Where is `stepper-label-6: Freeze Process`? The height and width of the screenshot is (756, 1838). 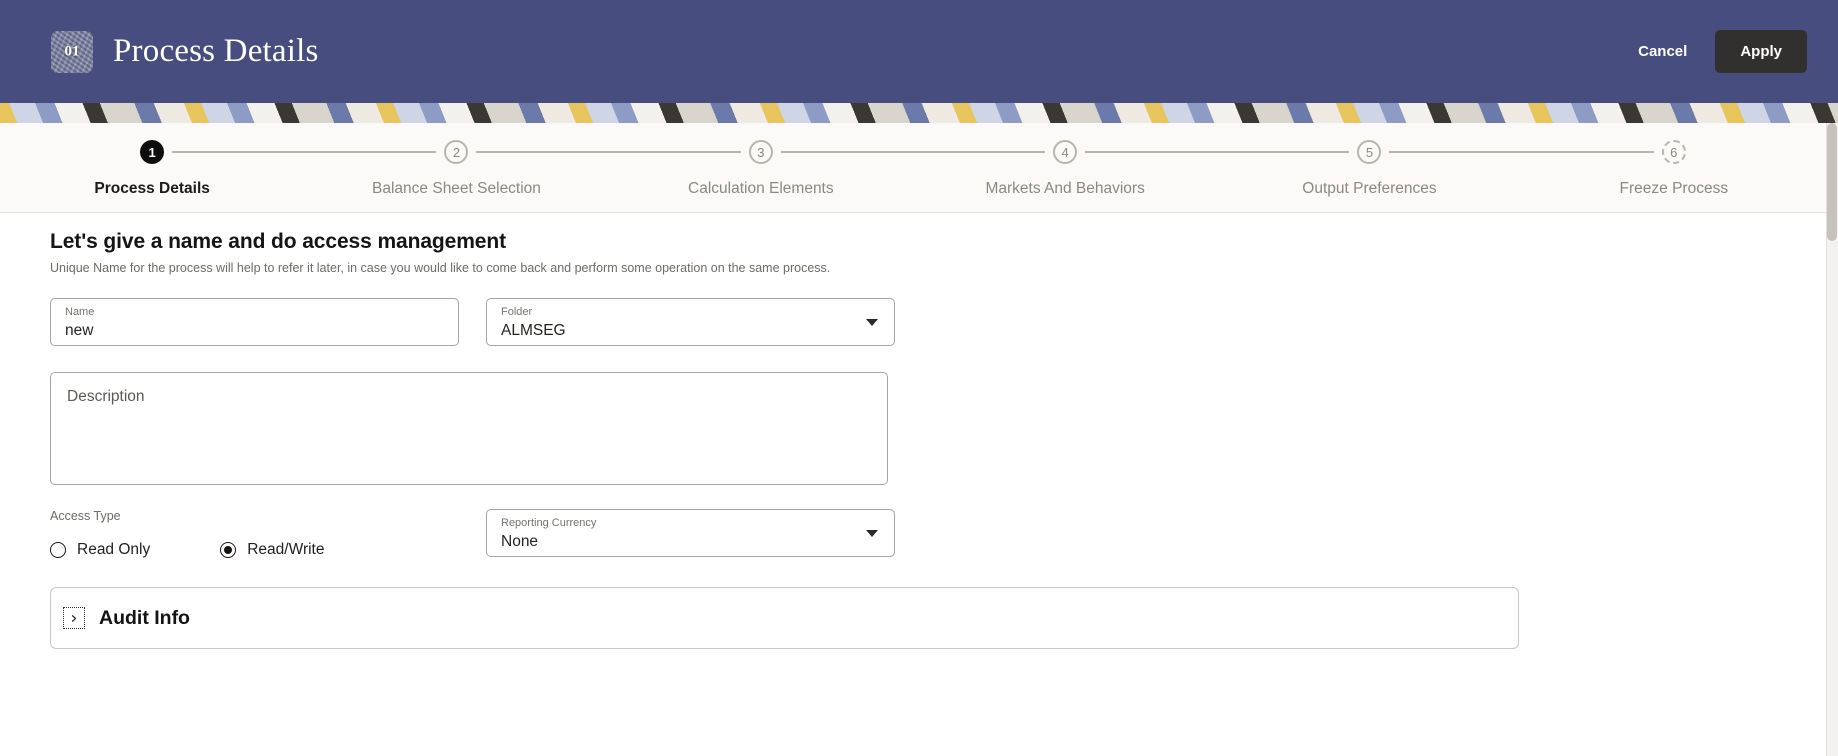 stepper-label-6: Freeze Process is located at coordinates (1674, 188).